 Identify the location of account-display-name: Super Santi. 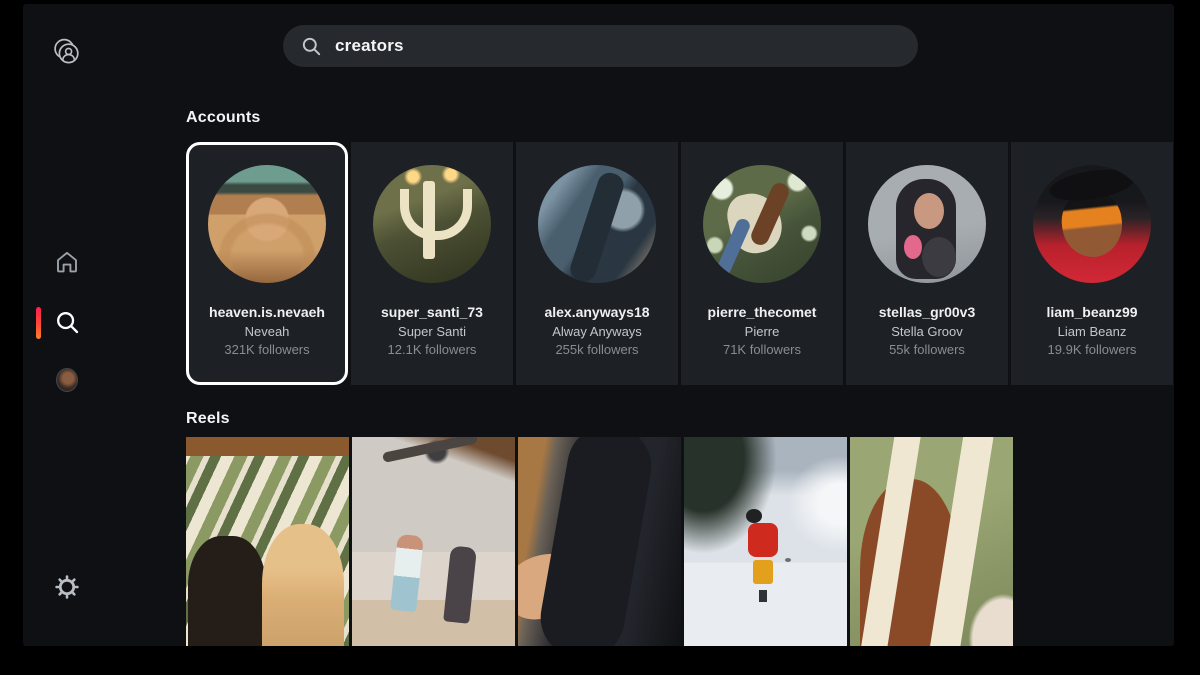
(432, 331).